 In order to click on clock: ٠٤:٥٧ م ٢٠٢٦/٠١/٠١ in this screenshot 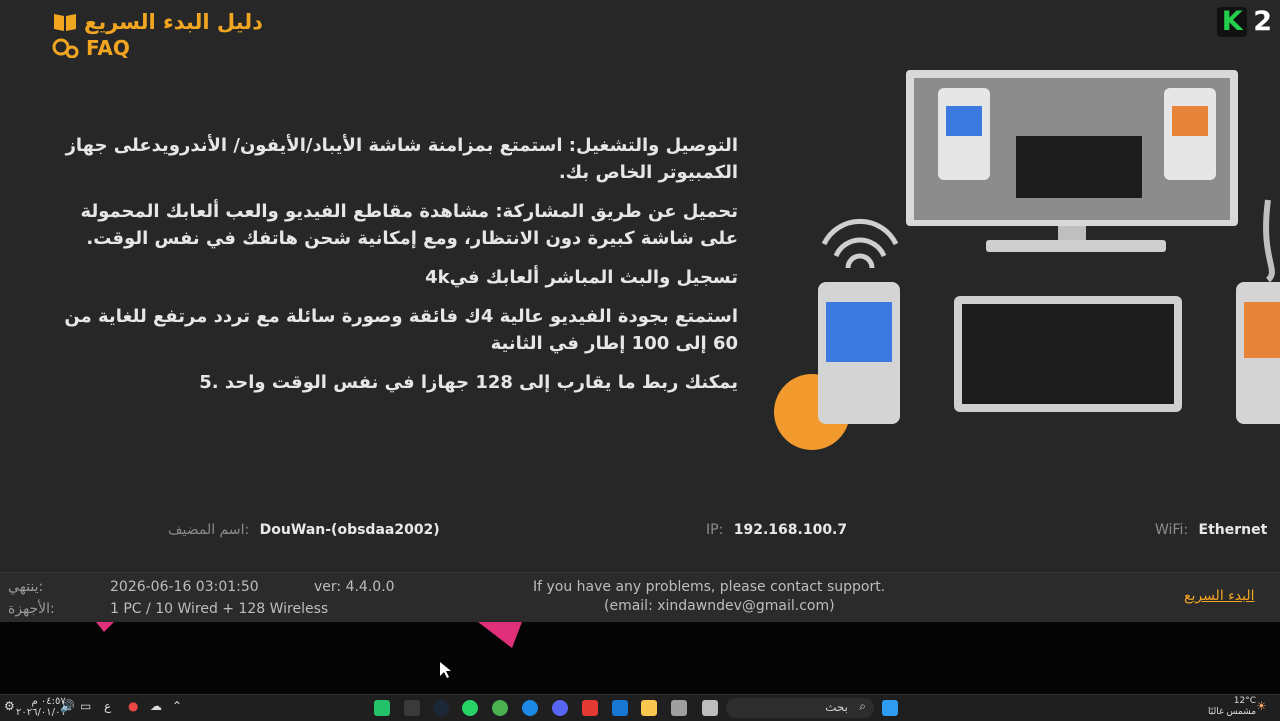, I will do `click(41, 707)`.